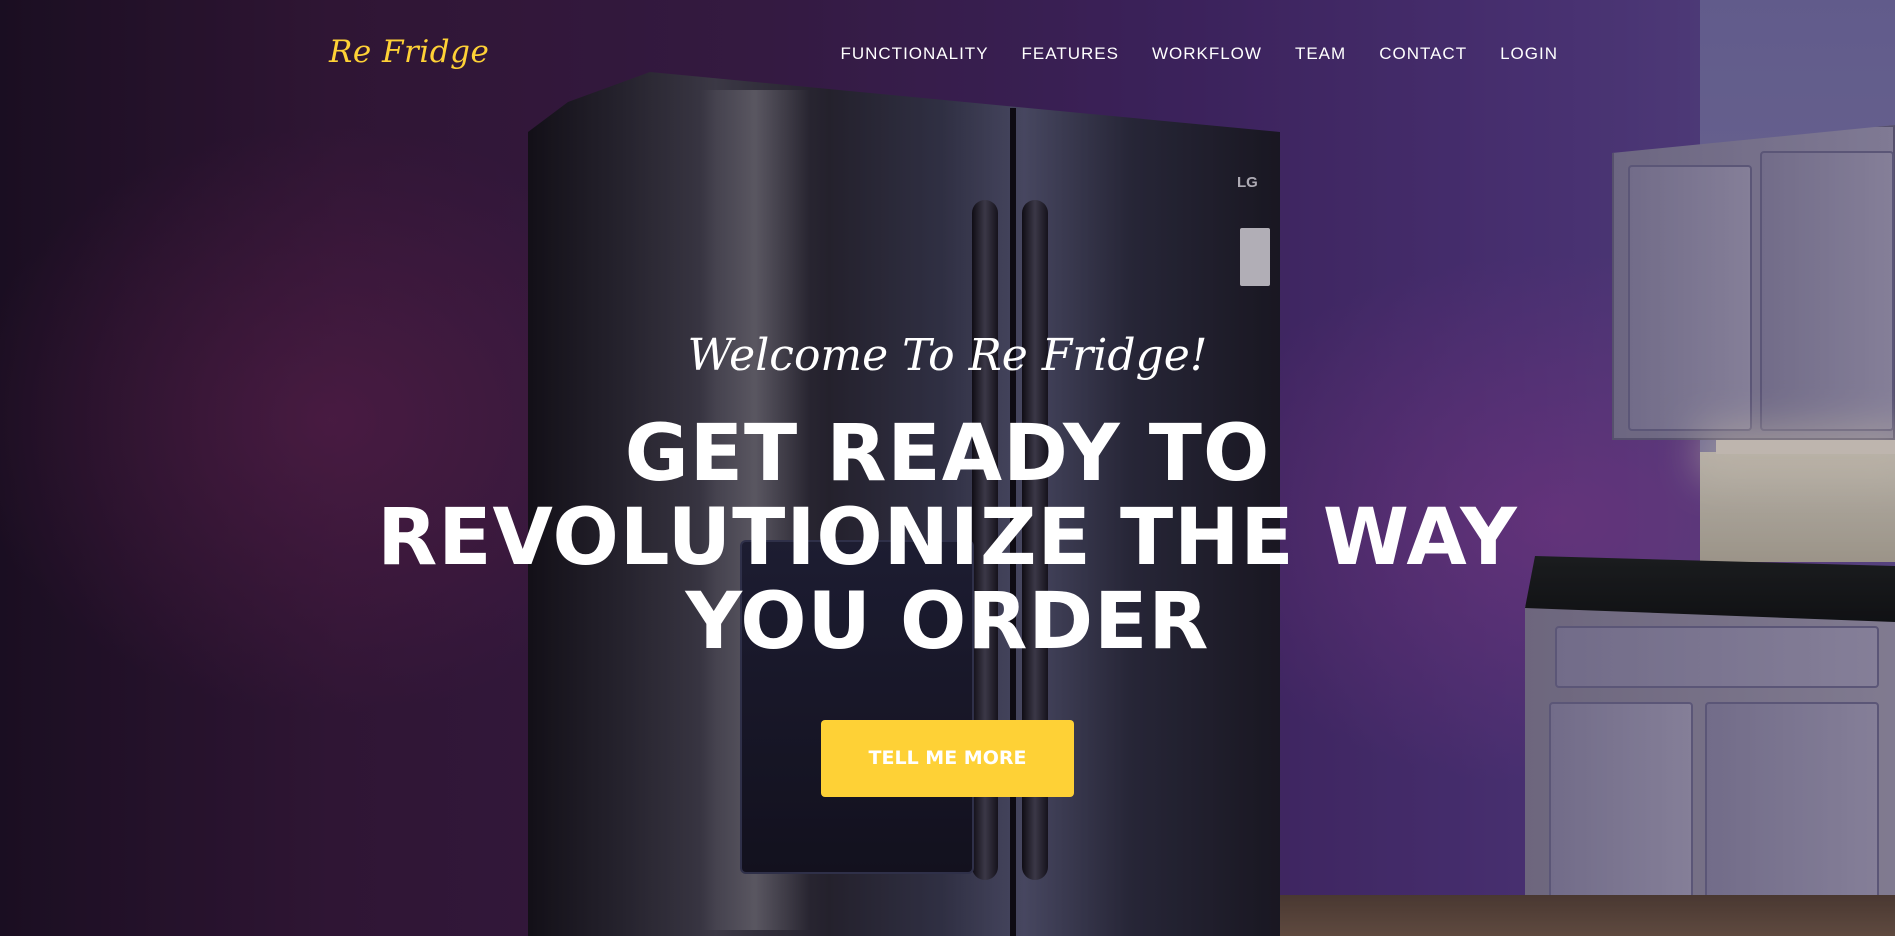 Image resolution: width=1895 pixels, height=936 pixels. I want to click on nav-item-team: TEAM, so click(1320, 54).